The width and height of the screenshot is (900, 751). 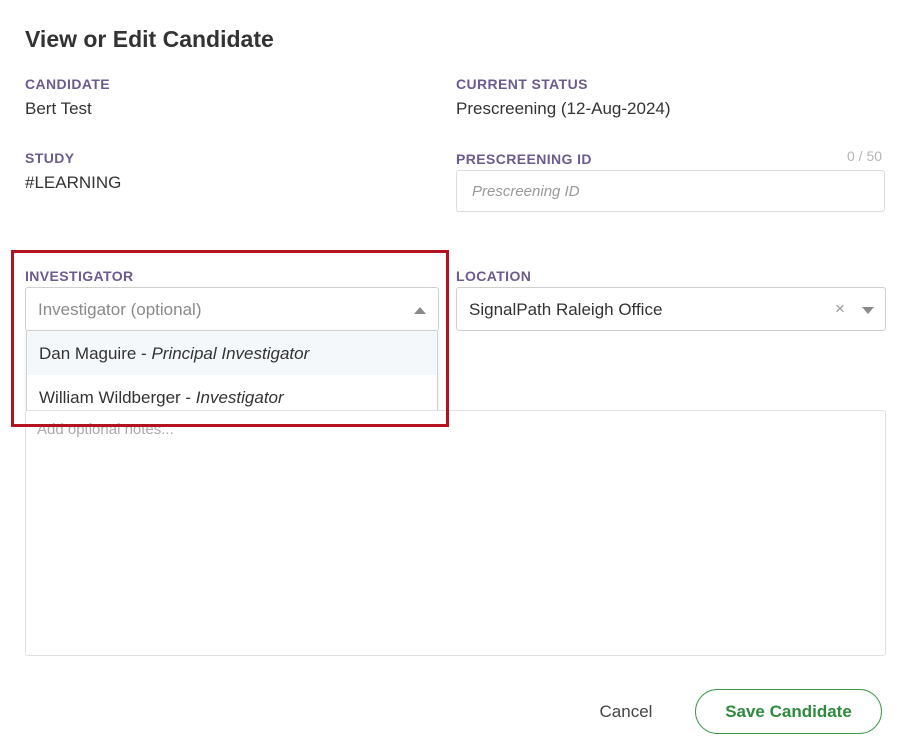 I want to click on location-label: LOCATION, so click(x=494, y=276).